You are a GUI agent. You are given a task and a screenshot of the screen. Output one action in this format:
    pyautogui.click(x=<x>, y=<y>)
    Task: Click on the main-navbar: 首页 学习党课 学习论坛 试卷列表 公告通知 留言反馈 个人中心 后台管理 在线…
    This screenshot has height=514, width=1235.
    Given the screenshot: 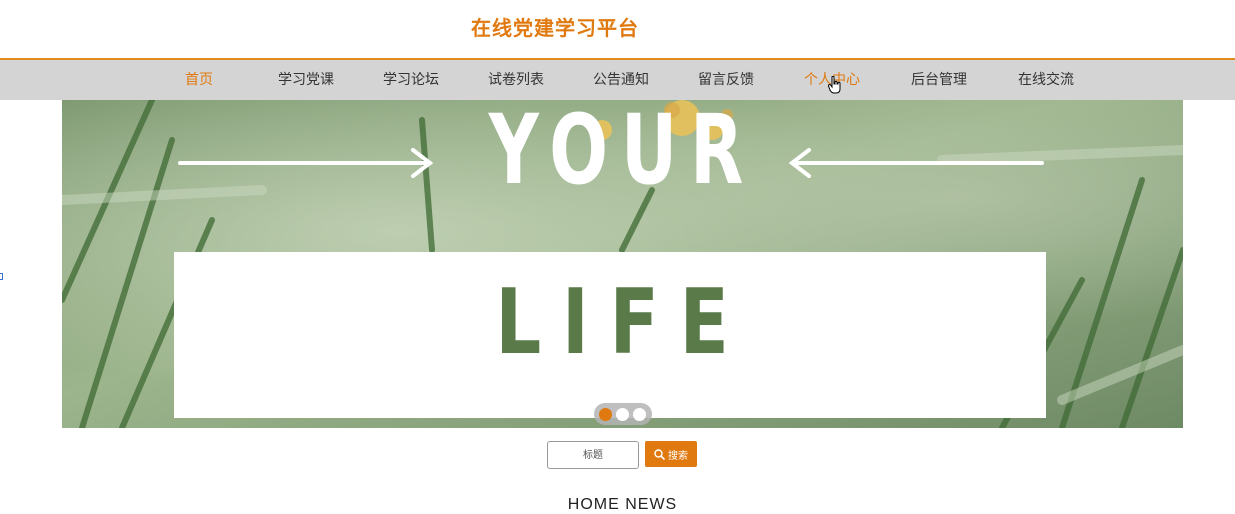 What is the action you would take?
    pyautogui.click(x=617, y=79)
    